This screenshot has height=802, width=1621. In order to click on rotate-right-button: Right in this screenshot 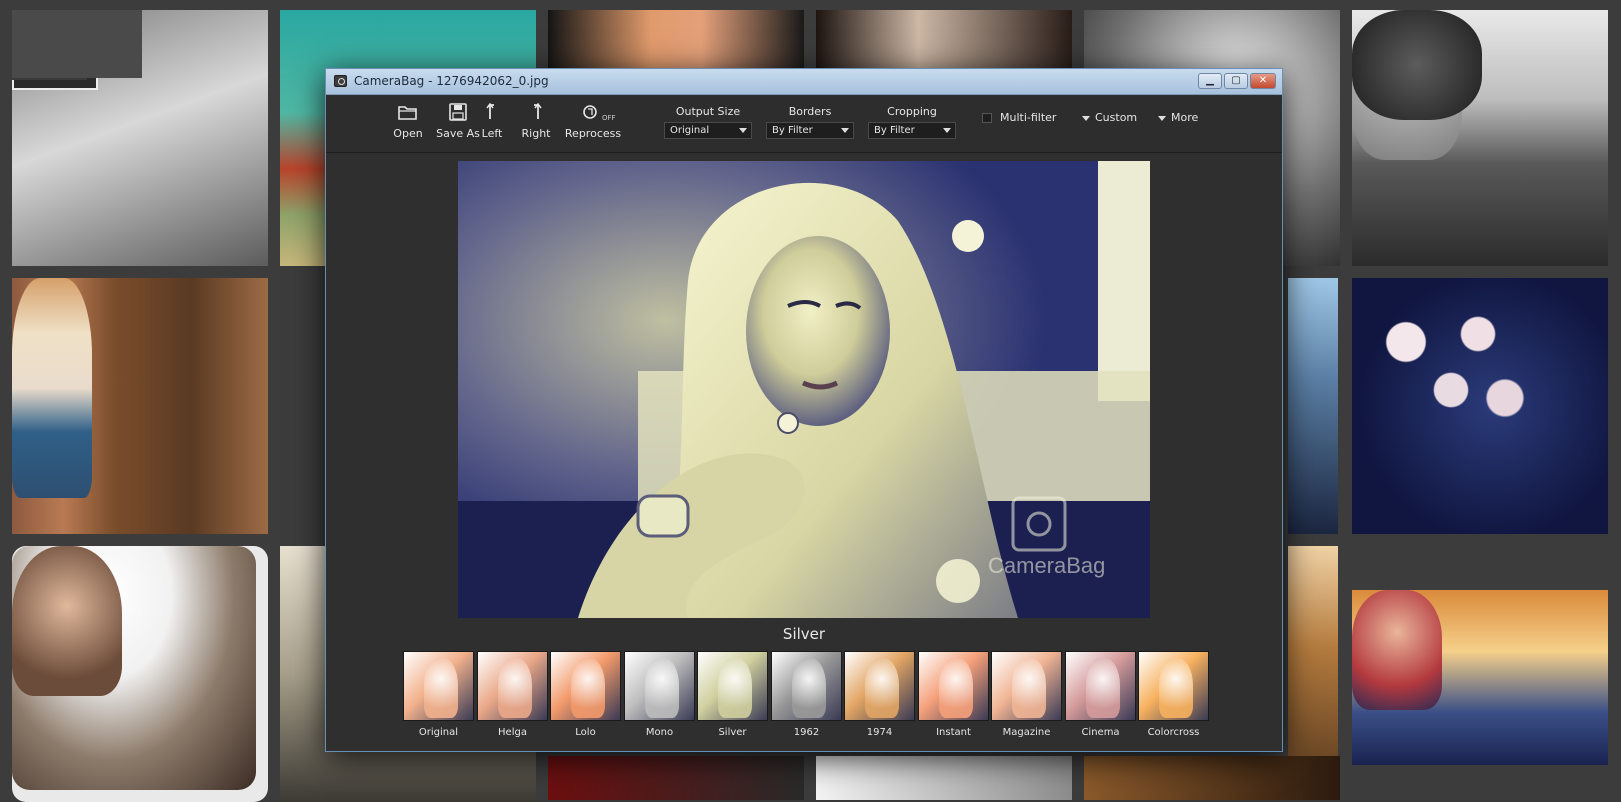, I will do `click(536, 121)`.